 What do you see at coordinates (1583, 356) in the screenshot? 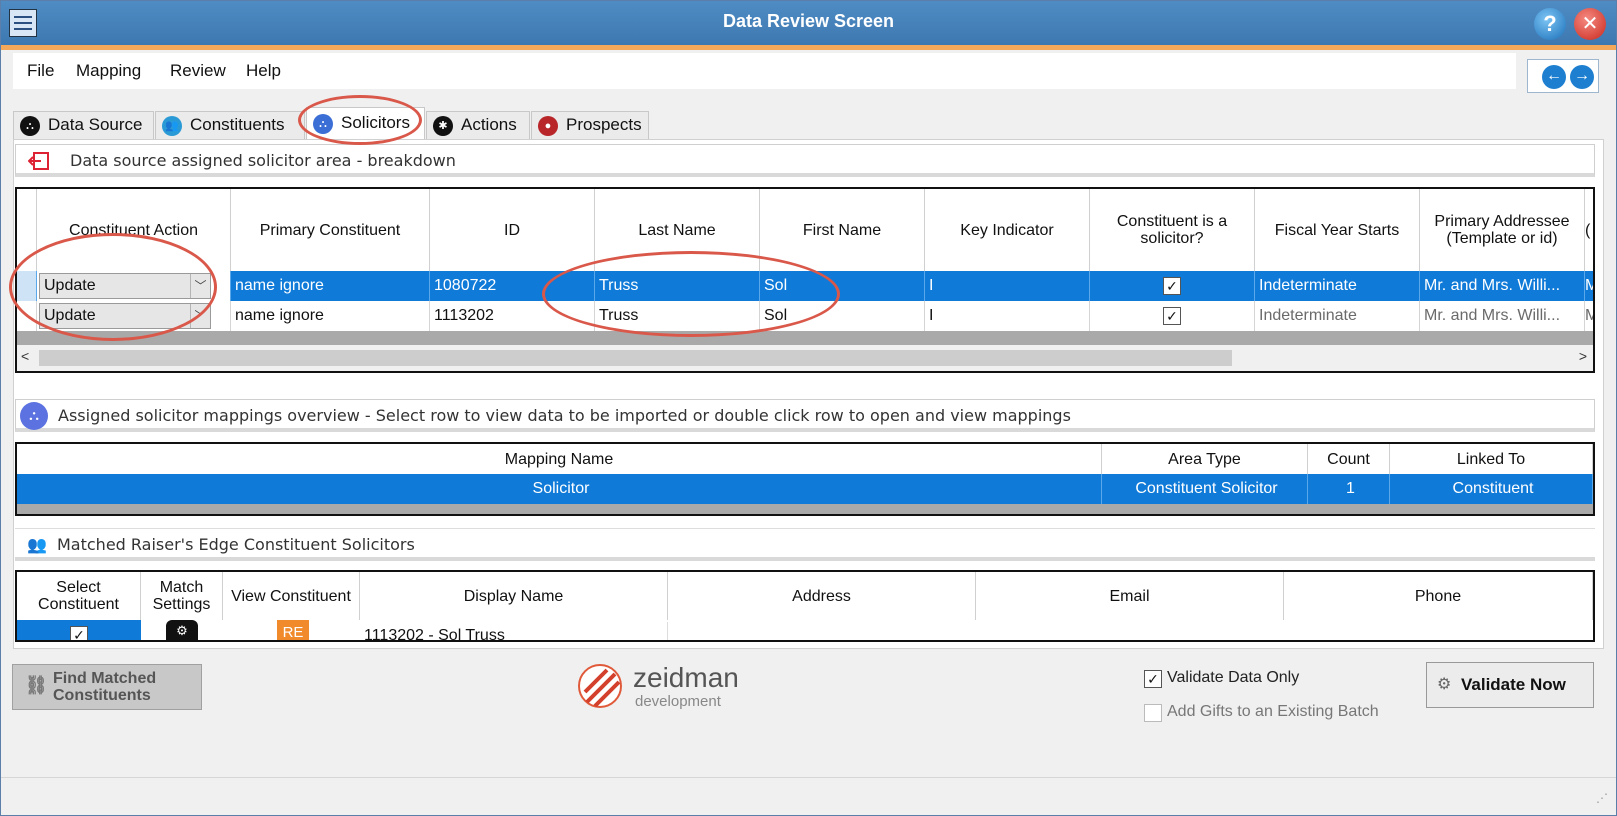
I see `scroll-right-icon: >` at bounding box center [1583, 356].